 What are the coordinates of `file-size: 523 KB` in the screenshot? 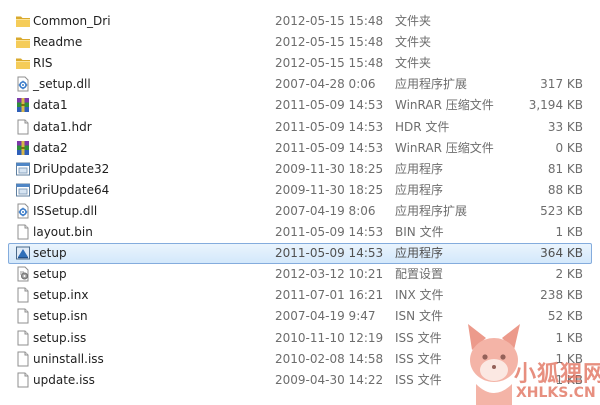 It's located at (561, 210).